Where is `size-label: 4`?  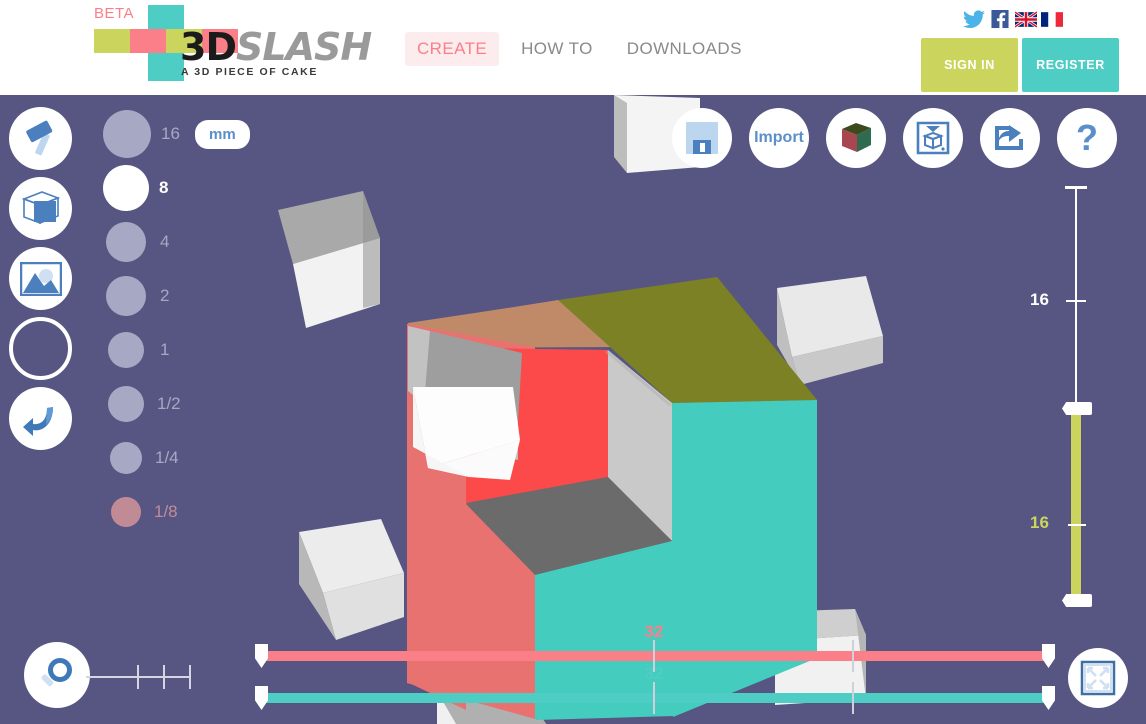 size-label: 4 is located at coordinates (165, 241).